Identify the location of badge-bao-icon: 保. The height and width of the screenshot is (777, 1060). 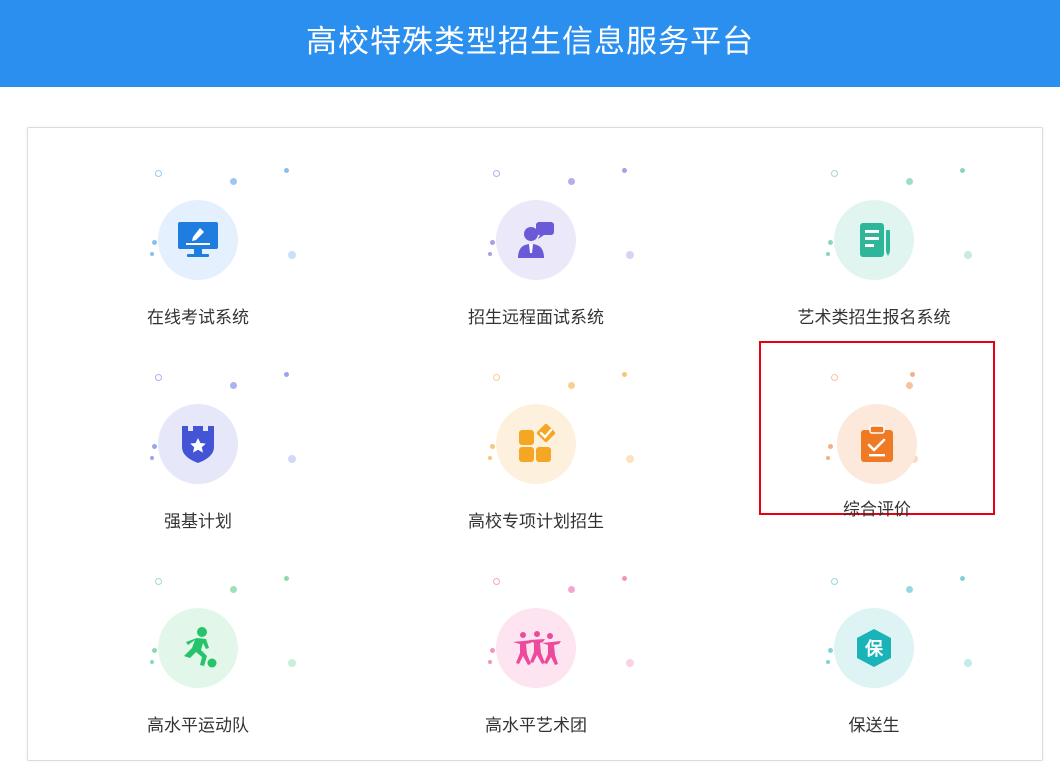
(874, 648).